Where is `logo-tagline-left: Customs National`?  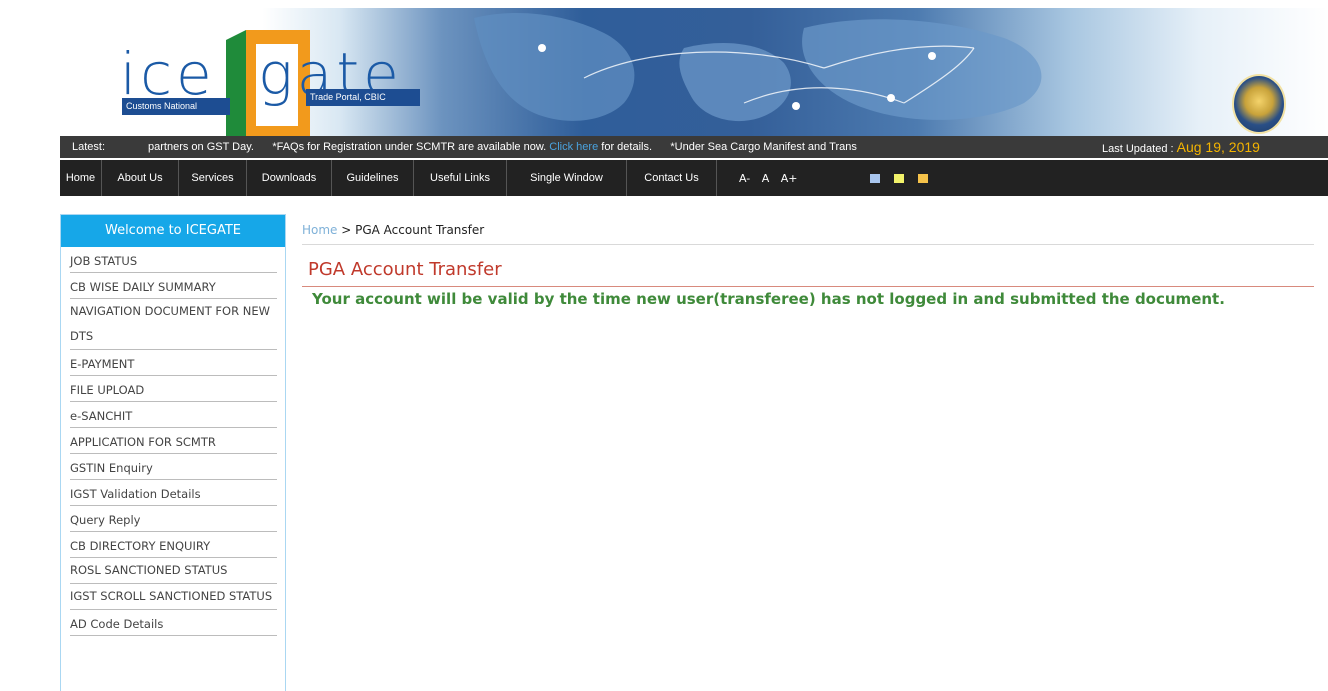
logo-tagline-left: Customs National is located at coordinates (176, 106).